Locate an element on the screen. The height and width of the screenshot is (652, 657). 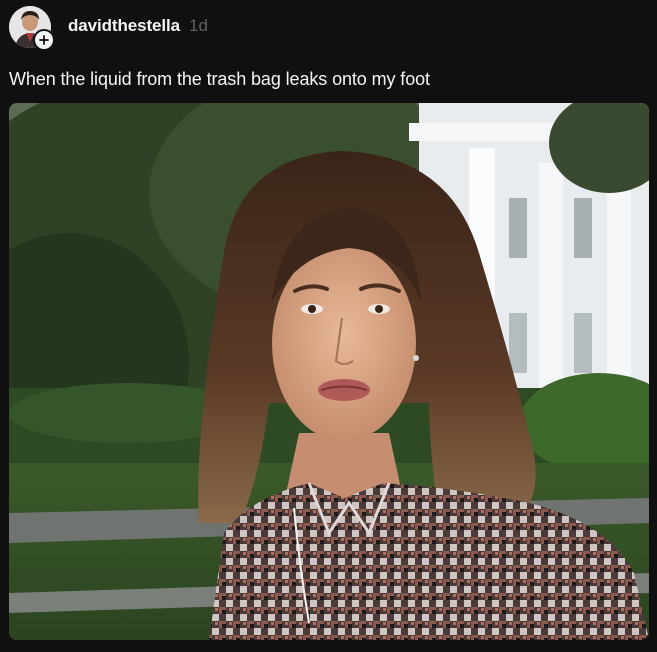
follow-button is located at coordinates (44, 40).